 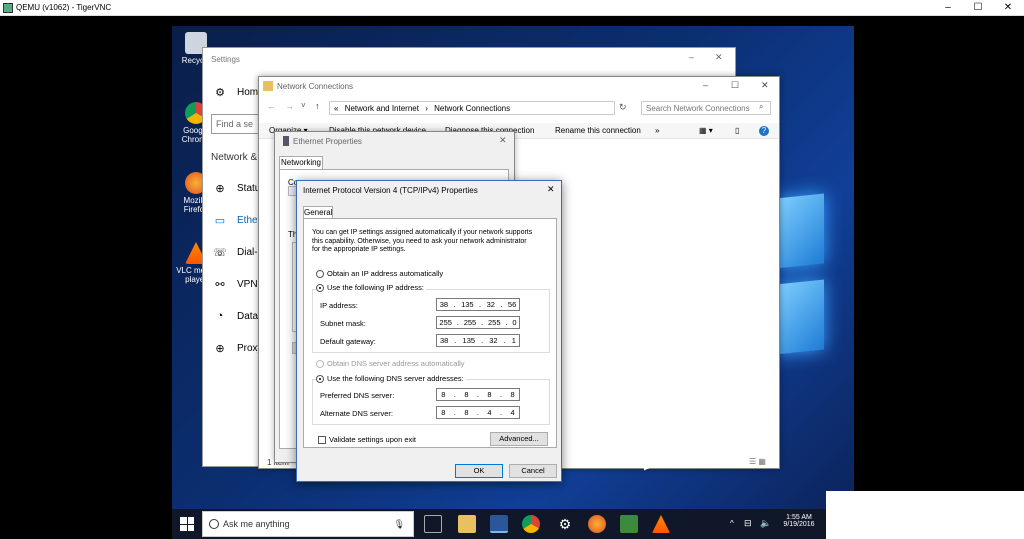 I want to click on cancel-button: Cancel, so click(x=533, y=471).